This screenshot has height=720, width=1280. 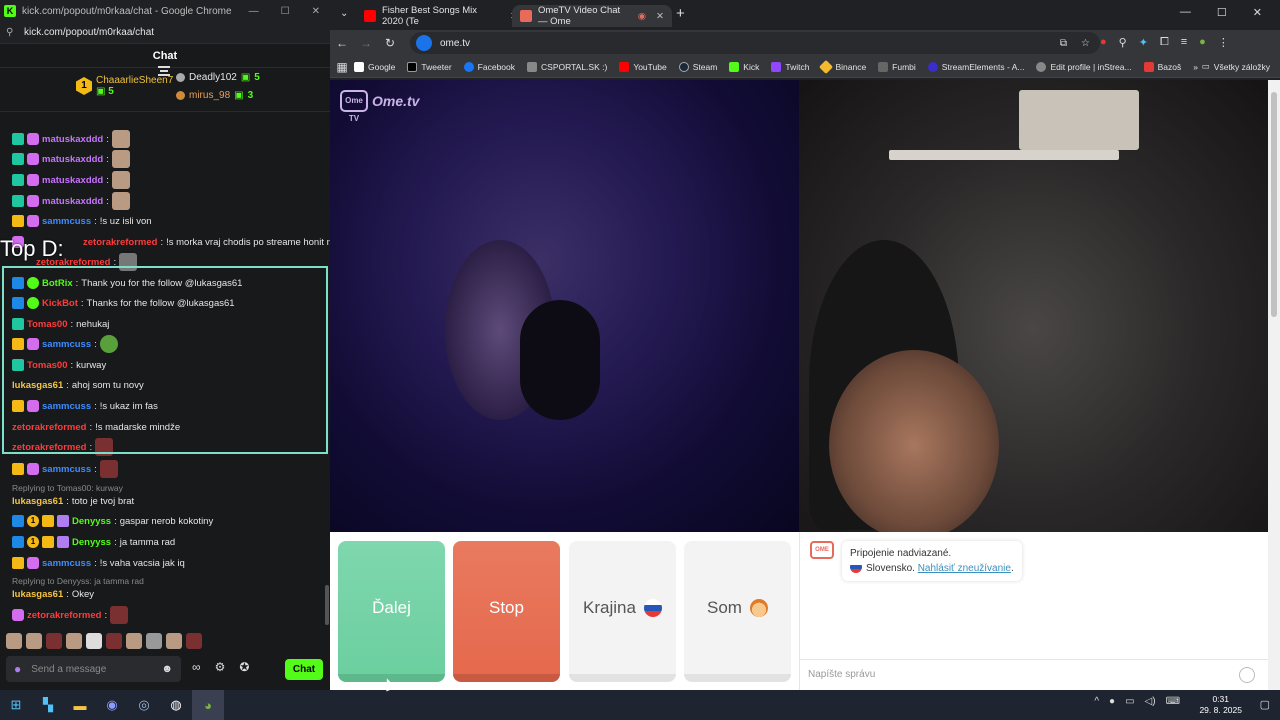 I want to click on tab-ometv: OmeTV Video Chat — Ome ◉ ✕, so click(x=592, y=16).